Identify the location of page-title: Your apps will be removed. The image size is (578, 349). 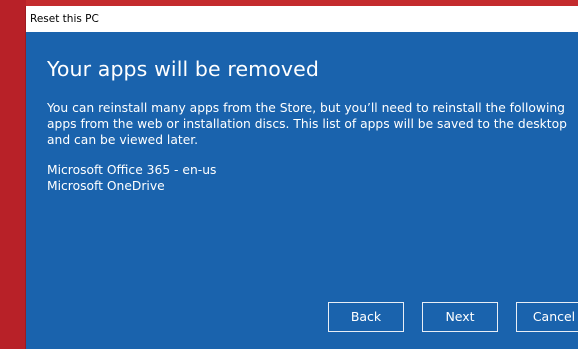
(183, 69).